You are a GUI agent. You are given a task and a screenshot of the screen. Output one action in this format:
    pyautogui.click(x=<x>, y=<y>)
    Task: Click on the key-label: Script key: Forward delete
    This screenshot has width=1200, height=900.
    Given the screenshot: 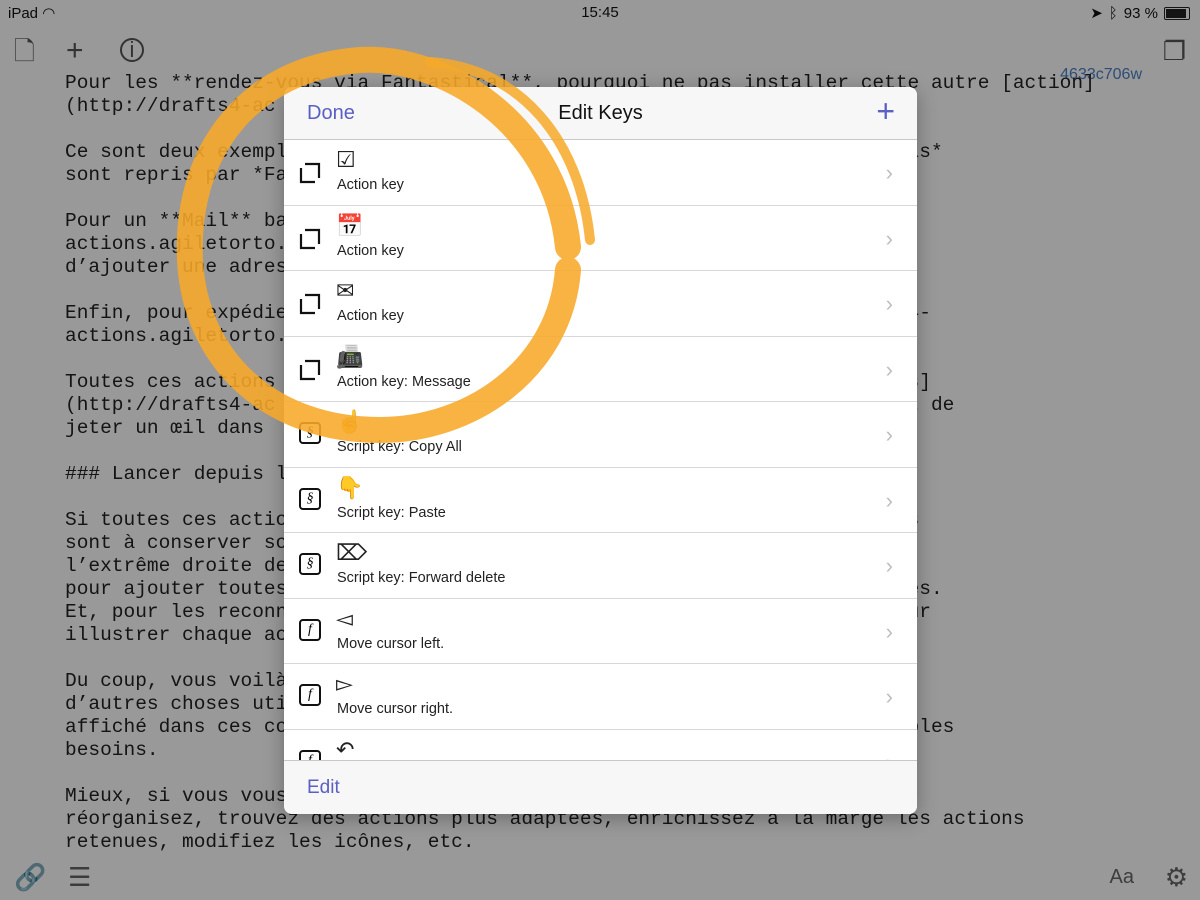 What is the action you would take?
    pyautogui.click(x=421, y=578)
    